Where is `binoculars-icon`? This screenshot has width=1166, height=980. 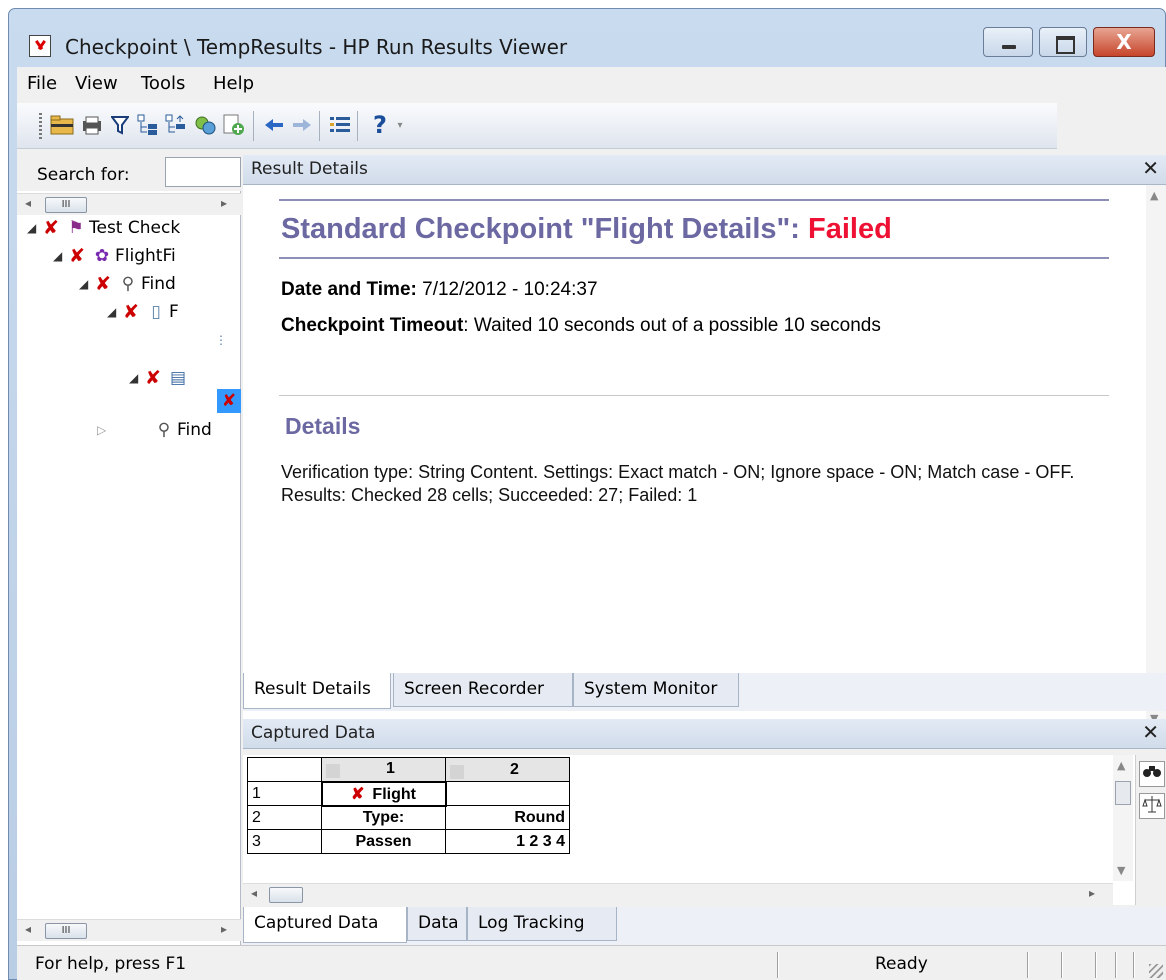 binoculars-icon is located at coordinates (1152, 774).